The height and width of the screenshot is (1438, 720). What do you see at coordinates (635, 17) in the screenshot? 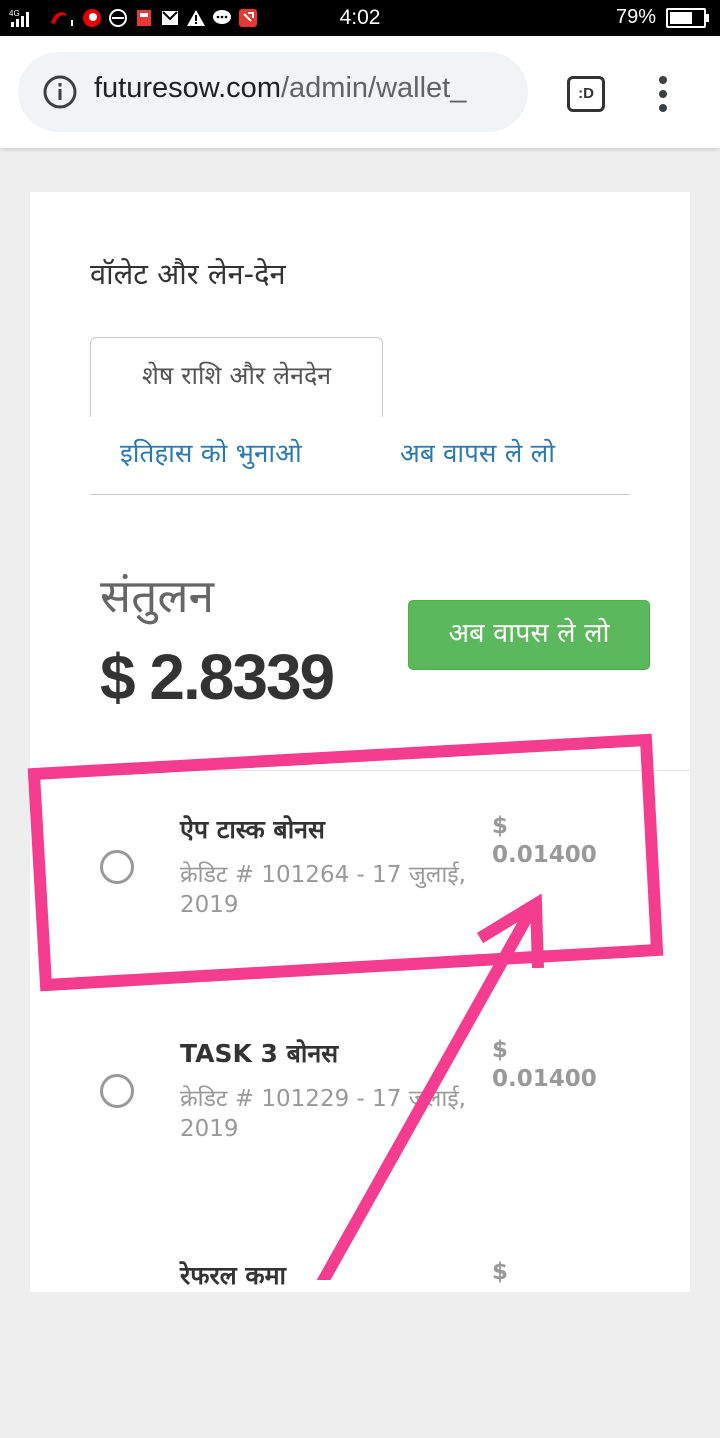
I see `battery-percent: 79%` at bounding box center [635, 17].